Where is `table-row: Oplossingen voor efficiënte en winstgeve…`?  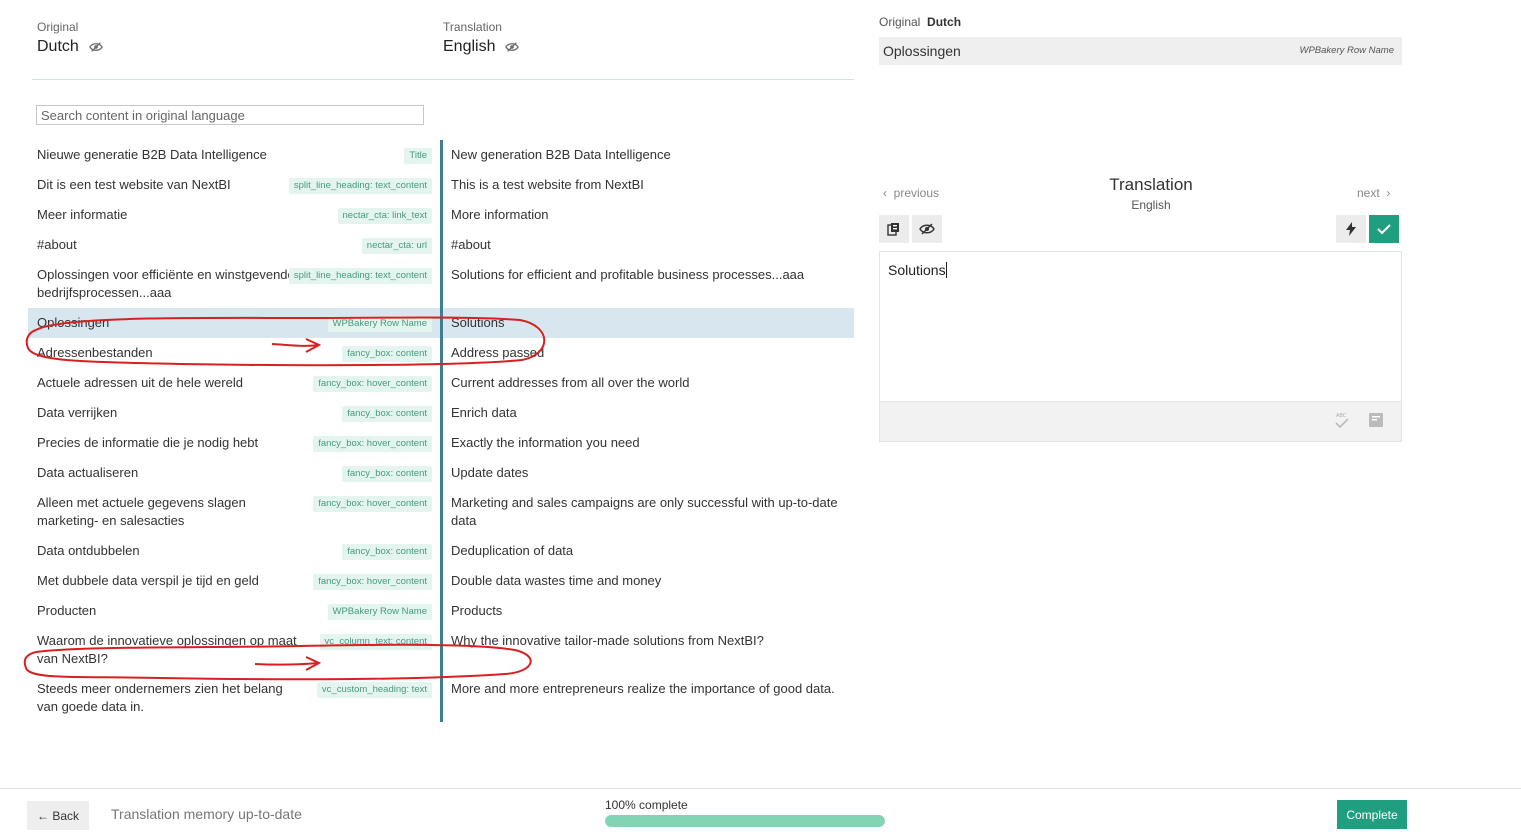 table-row: Oplossingen voor efficiënte en winstgeve… is located at coordinates (441, 284).